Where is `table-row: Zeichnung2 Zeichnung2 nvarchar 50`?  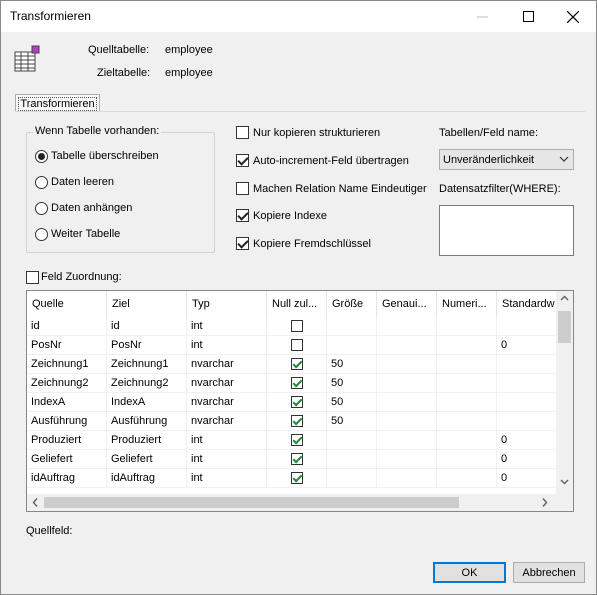 table-row: Zeichnung2 Zeichnung2 nvarchar 50 is located at coordinates (292, 383).